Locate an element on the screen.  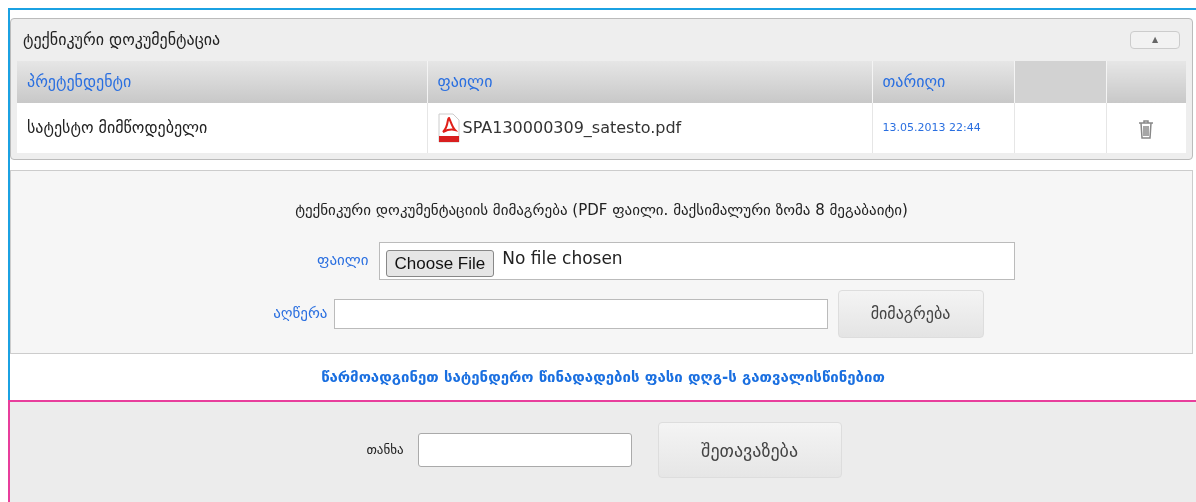
collapse-button: ▲ is located at coordinates (1155, 40).